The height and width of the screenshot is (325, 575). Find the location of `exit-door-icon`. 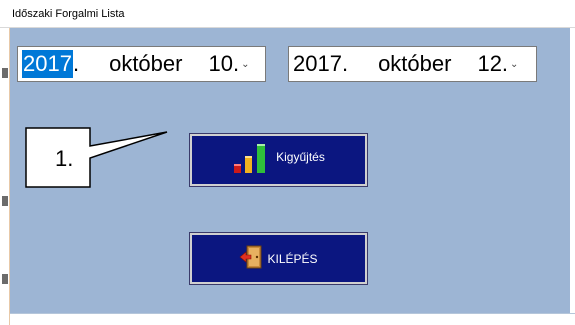

exit-door-icon is located at coordinates (251, 258).